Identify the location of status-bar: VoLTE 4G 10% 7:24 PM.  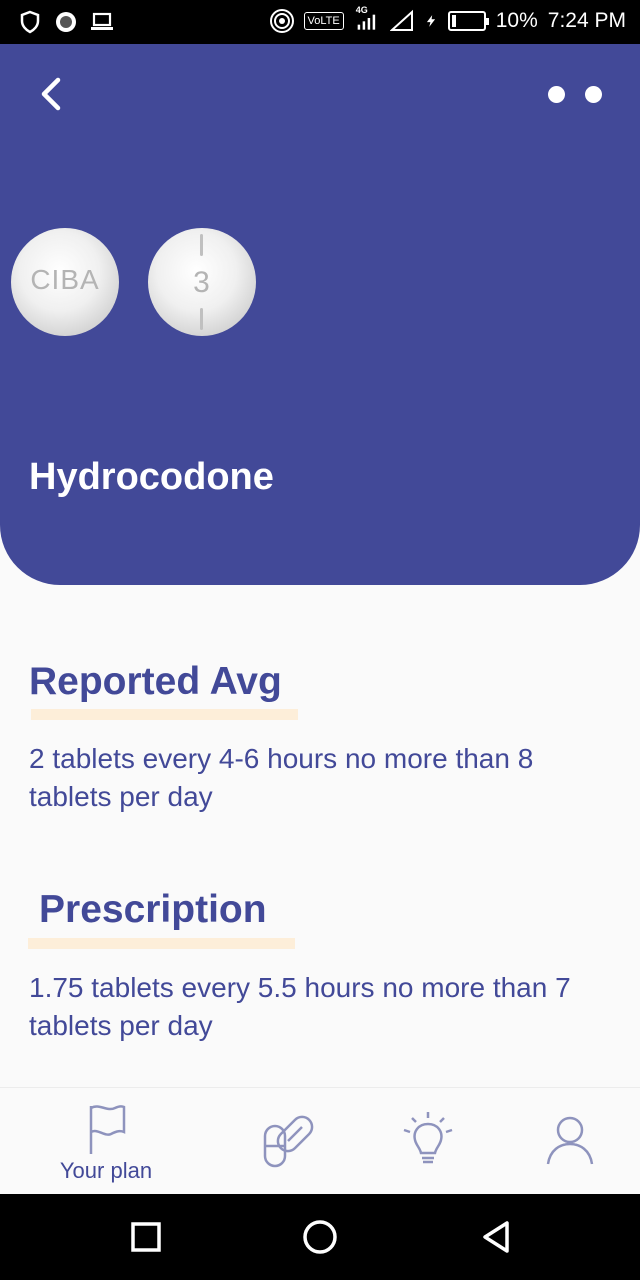
(320, 22).